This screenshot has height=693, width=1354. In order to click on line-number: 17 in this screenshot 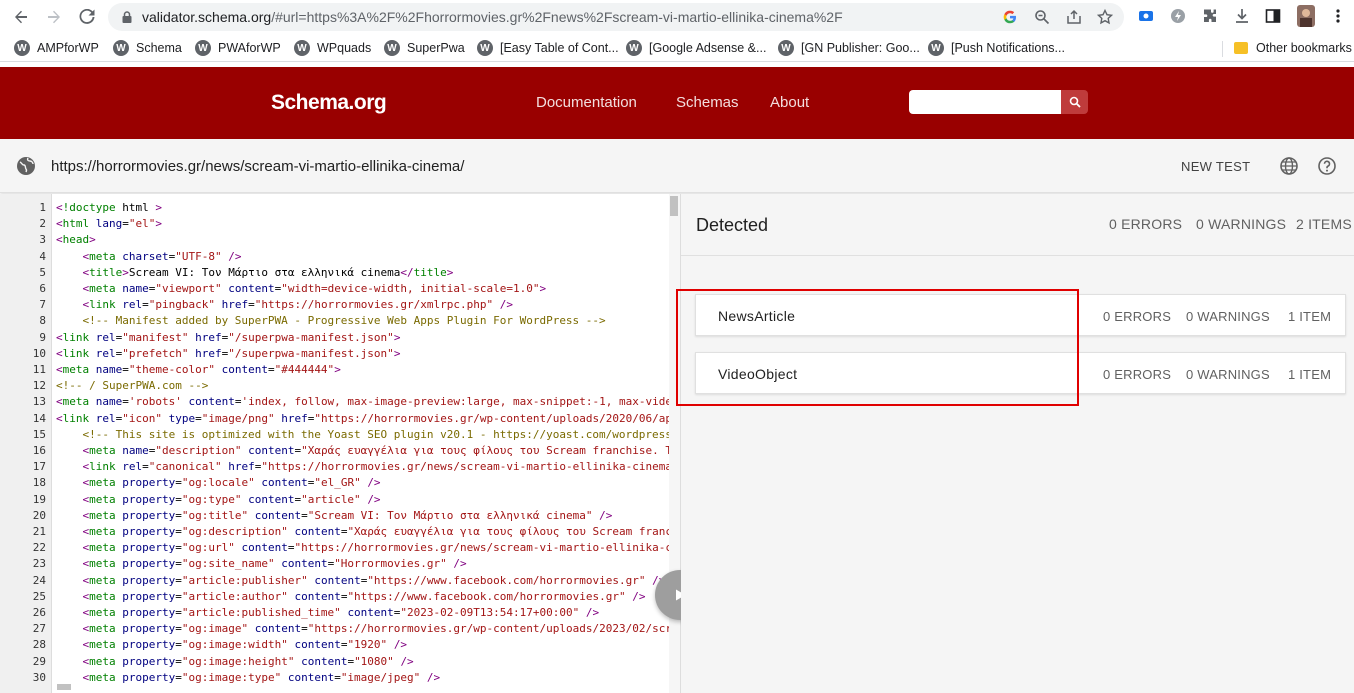, I will do `click(39, 467)`.